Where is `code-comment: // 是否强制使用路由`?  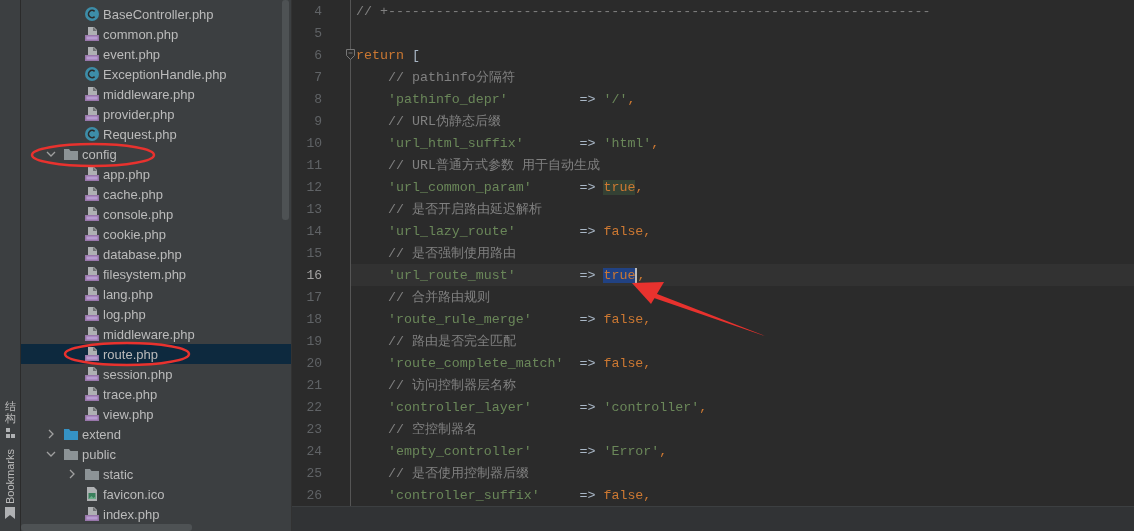
code-comment: // 是否强制使用路由 is located at coordinates (452, 253).